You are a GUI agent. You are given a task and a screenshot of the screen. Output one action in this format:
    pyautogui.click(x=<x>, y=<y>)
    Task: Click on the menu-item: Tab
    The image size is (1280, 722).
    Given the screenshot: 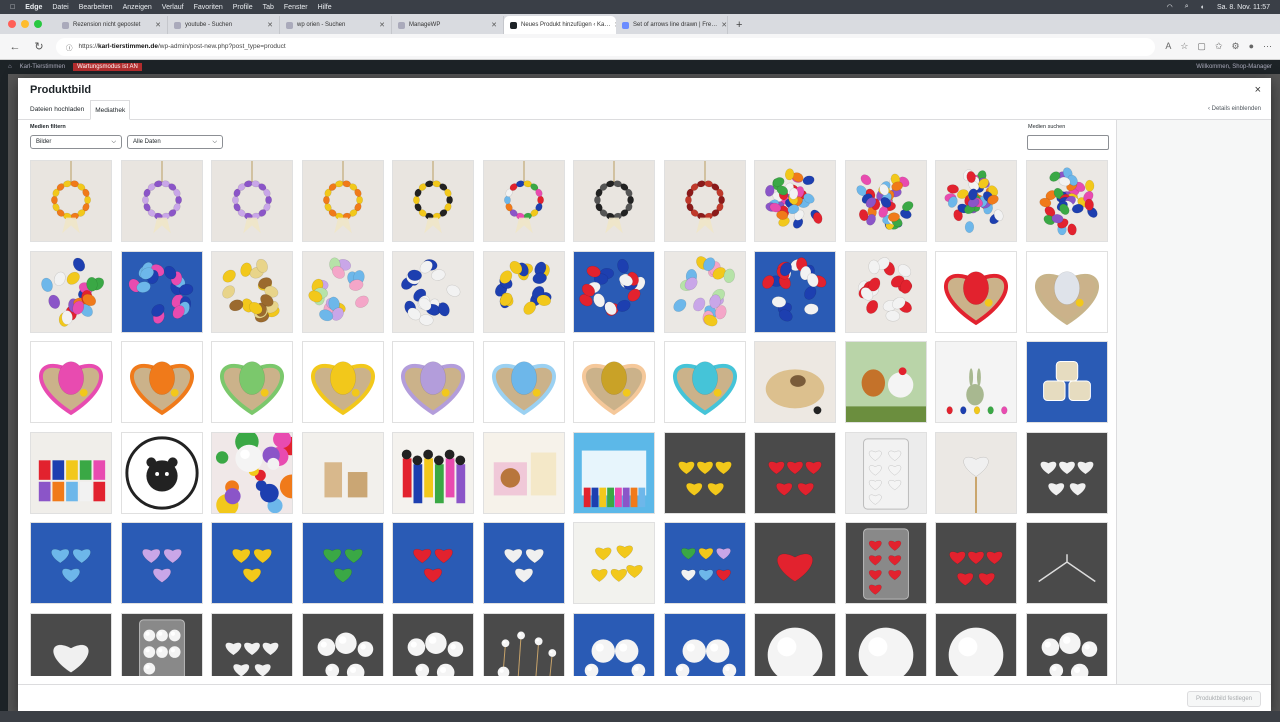 What is the action you would take?
    pyautogui.click(x=268, y=7)
    